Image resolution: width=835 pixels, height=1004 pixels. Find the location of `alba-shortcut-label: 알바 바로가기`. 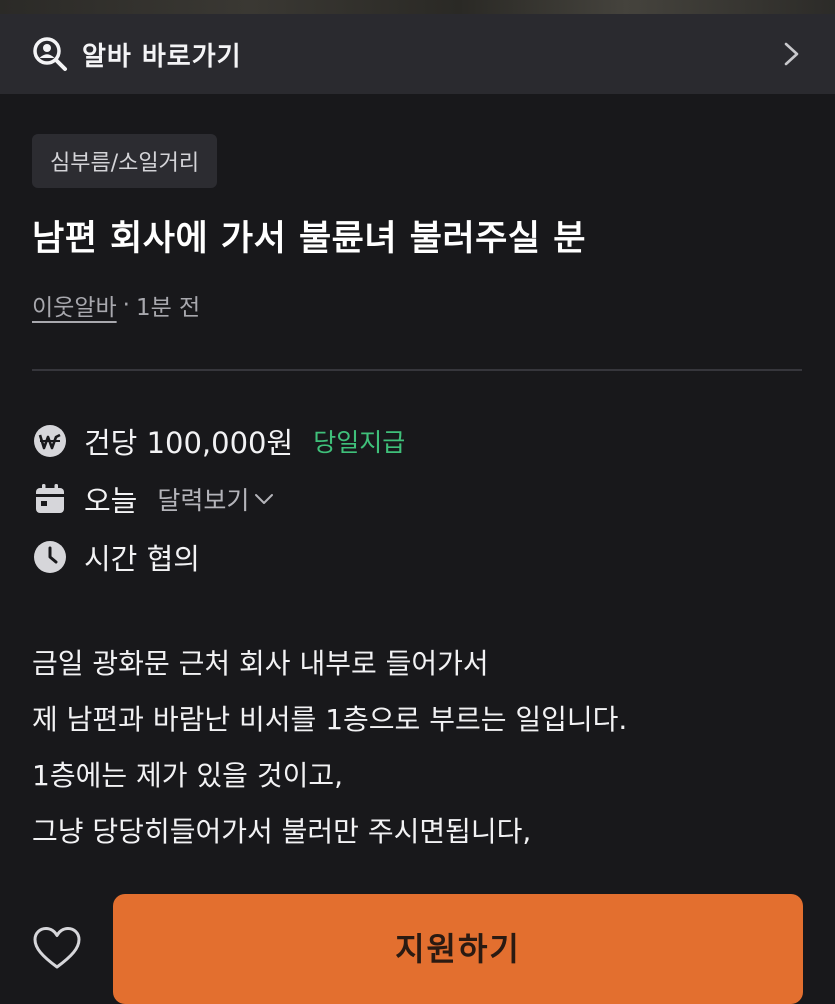

alba-shortcut-label: 알바 바로가기 is located at coordinates (162, 56).